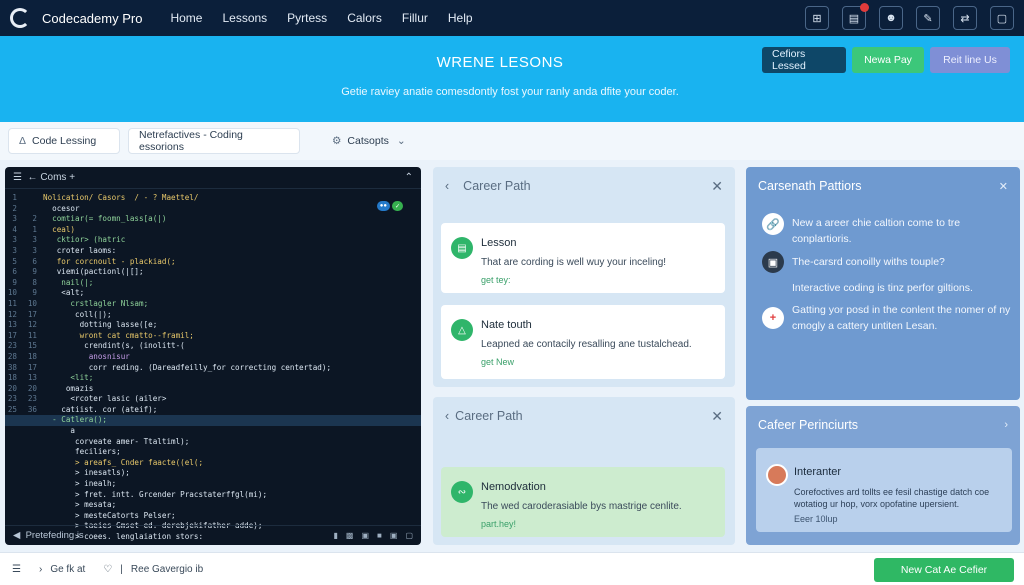 This screenshot has width=1024, height=585. I want to click on line-number: 3, so click(14, 219).